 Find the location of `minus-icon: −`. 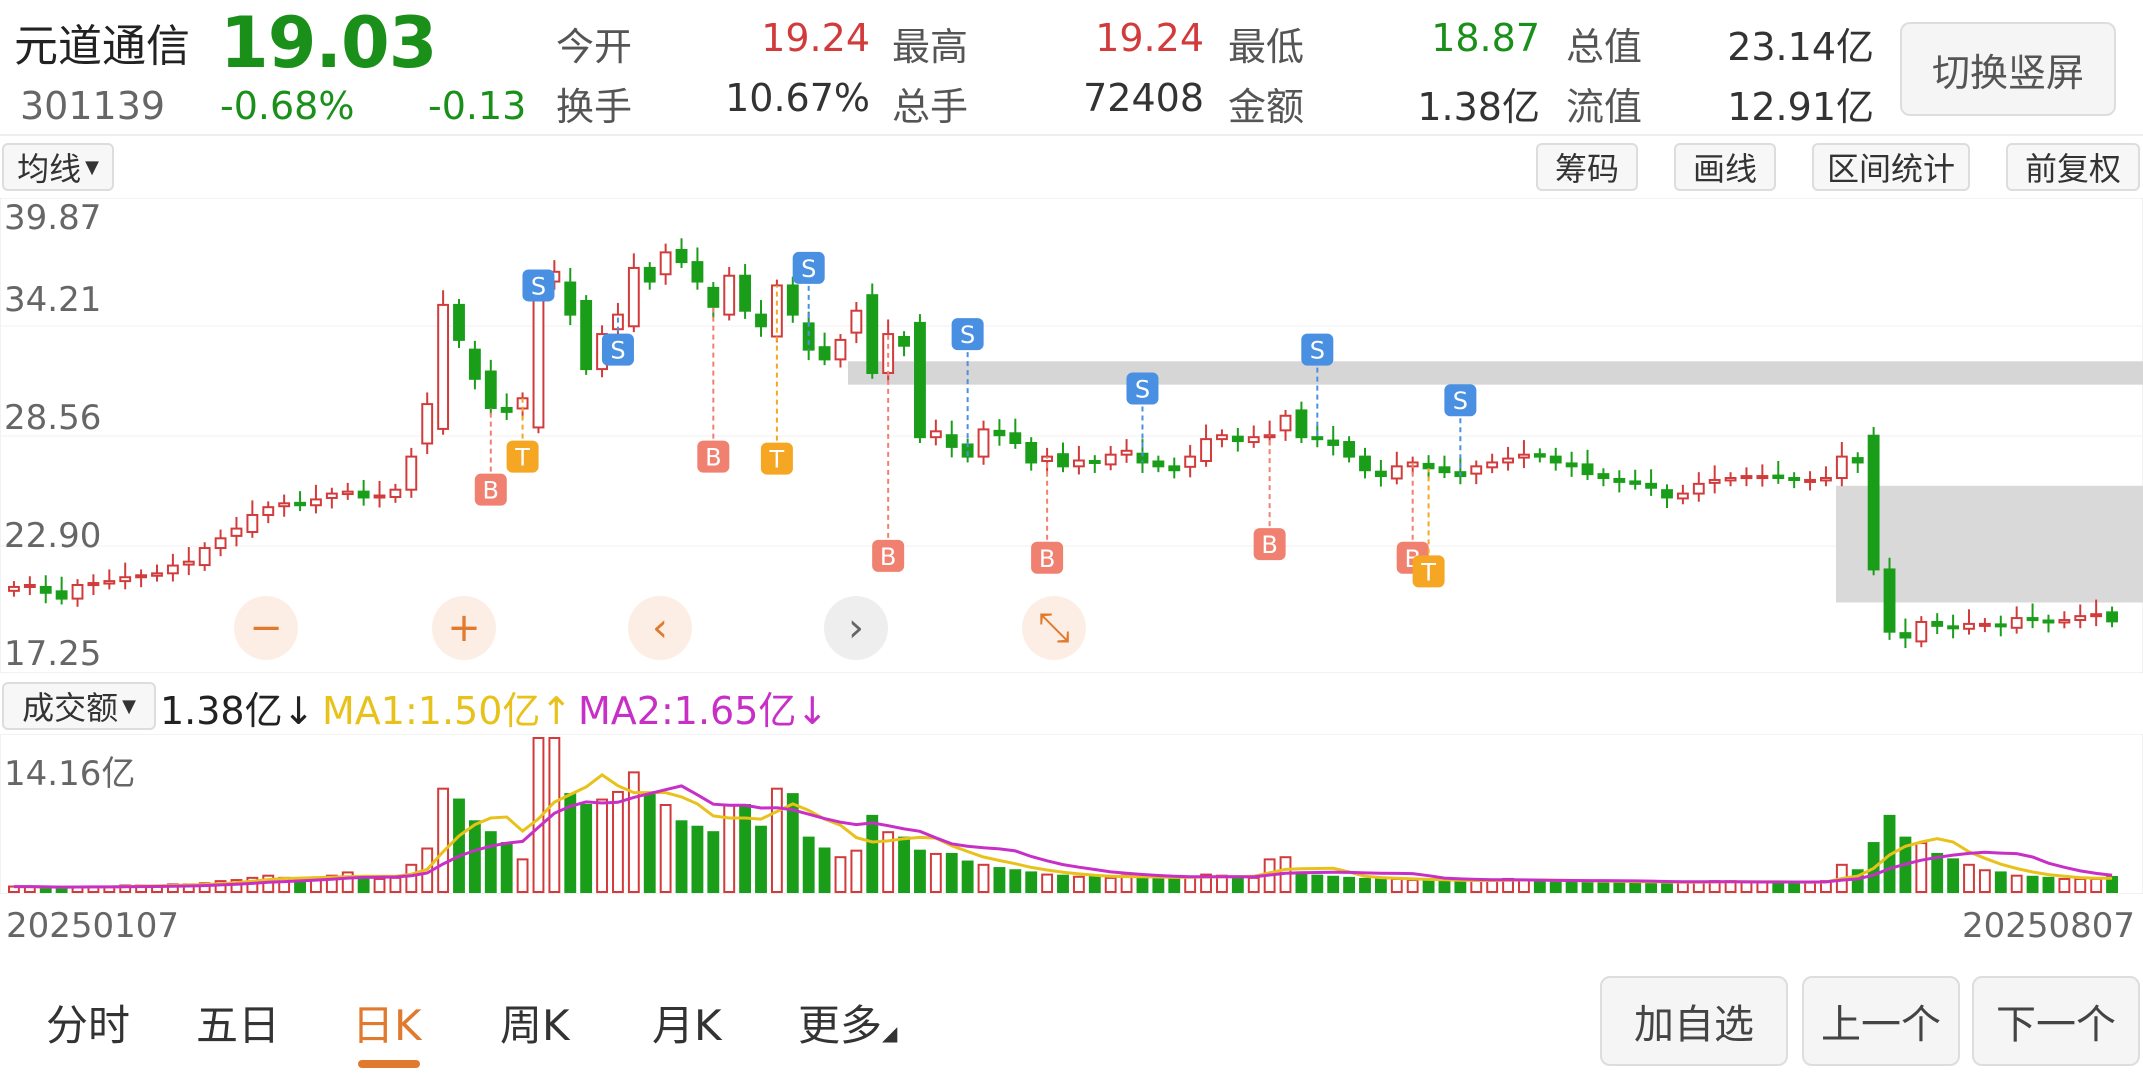

minus-icon: − is located at coordinates (266, 628).